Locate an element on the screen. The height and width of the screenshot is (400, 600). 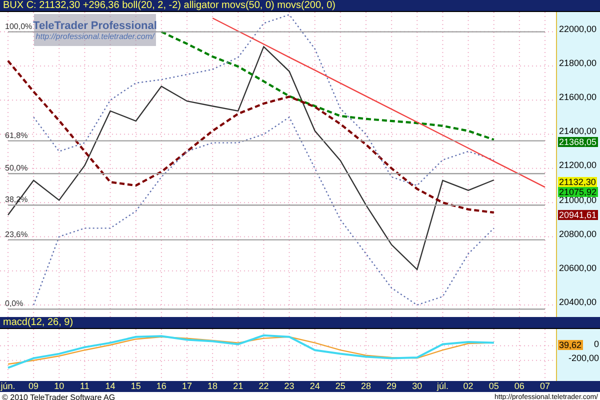
axis-label: 22000,00 is located at coordinates (578, 29).